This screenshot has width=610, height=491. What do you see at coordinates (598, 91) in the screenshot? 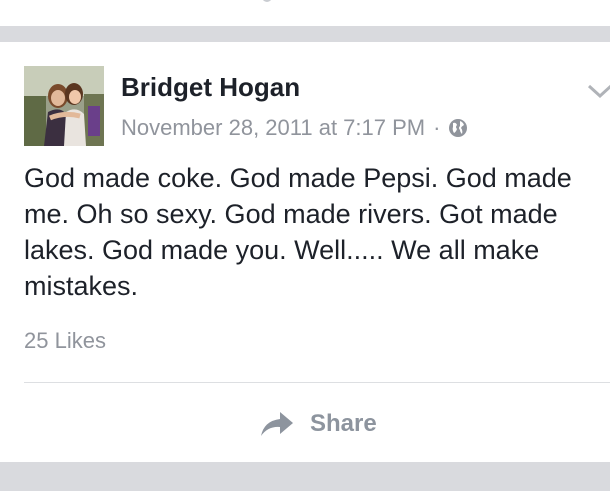
I see `chevron-down-icon` at bounding box center [598, 91].